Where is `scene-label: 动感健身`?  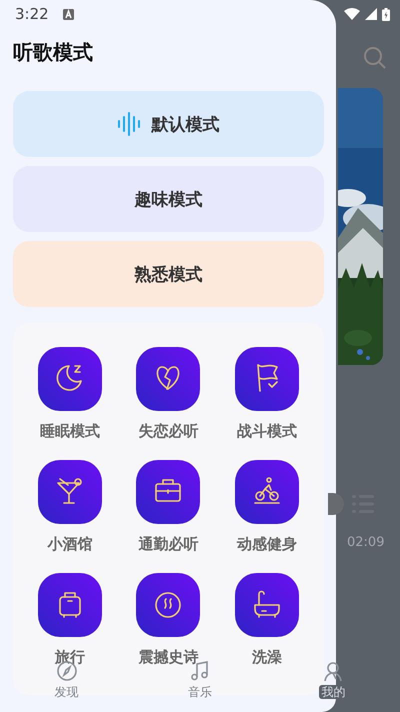
scene-label: 动感健身 is located at coordinates (266, 544).